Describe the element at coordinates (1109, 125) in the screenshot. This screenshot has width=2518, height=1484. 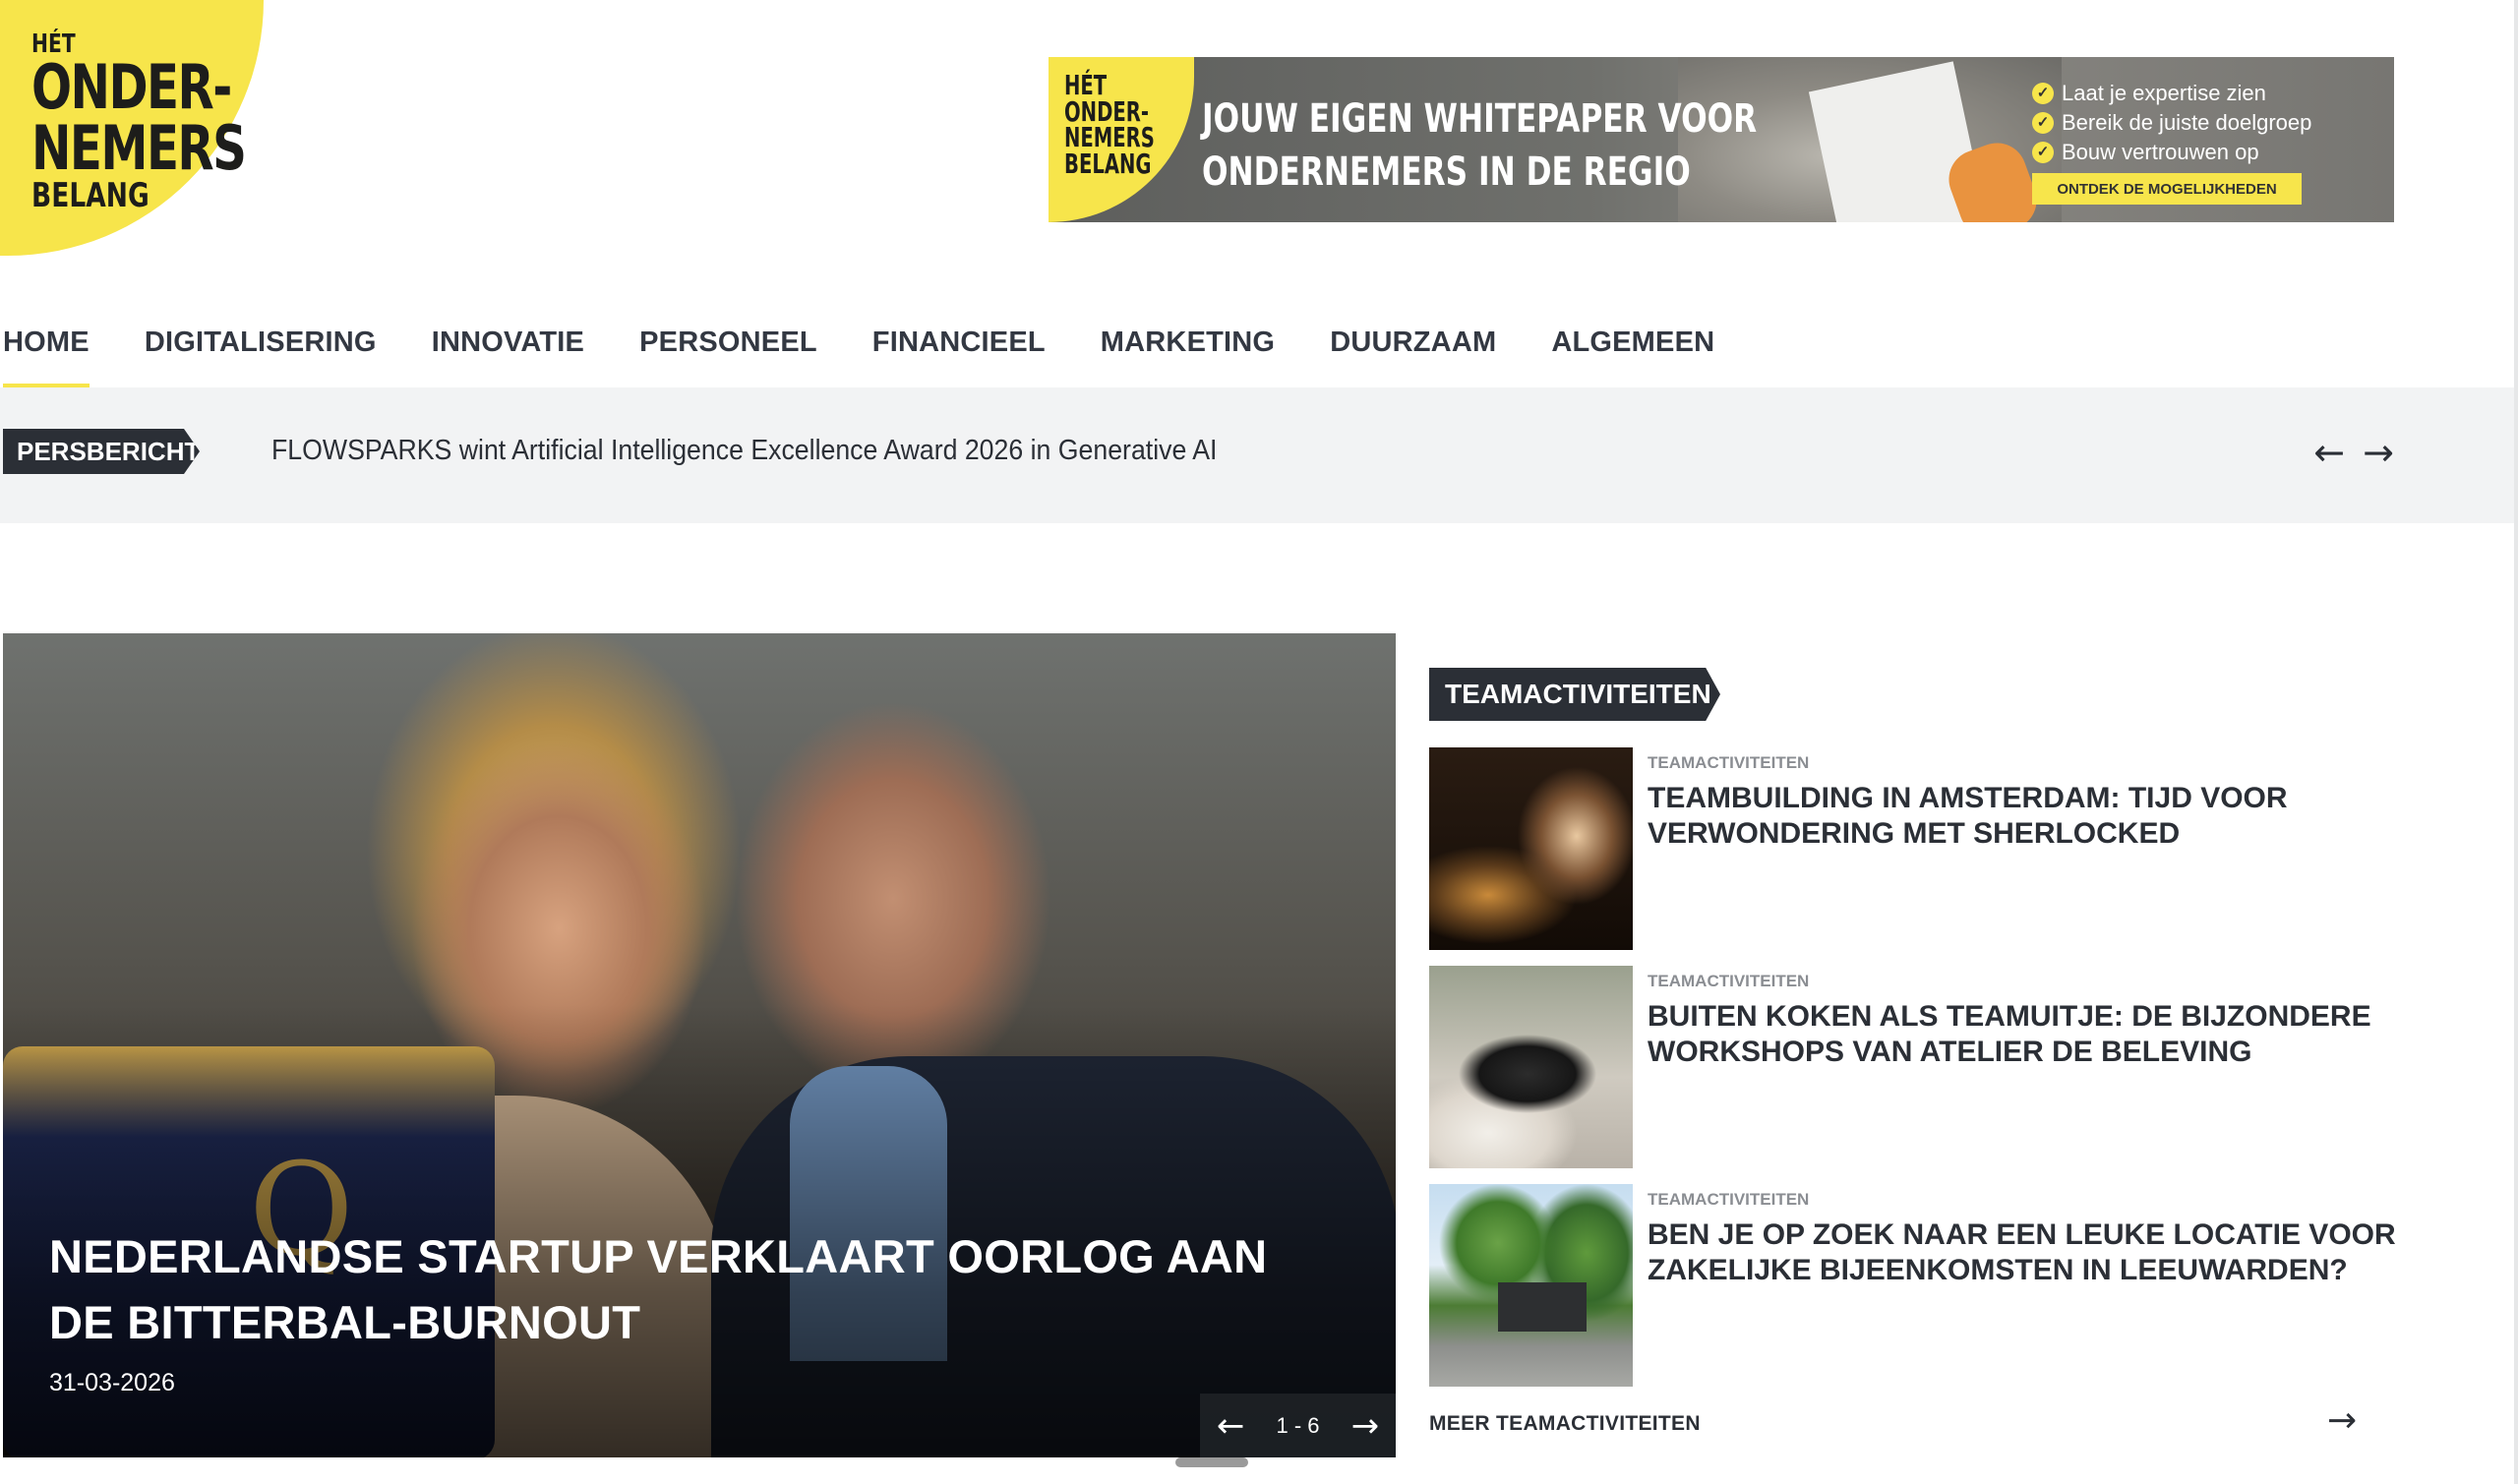
I see `banner-logo-text: HÉT ONDER- NEMERS BELANG` at that location.